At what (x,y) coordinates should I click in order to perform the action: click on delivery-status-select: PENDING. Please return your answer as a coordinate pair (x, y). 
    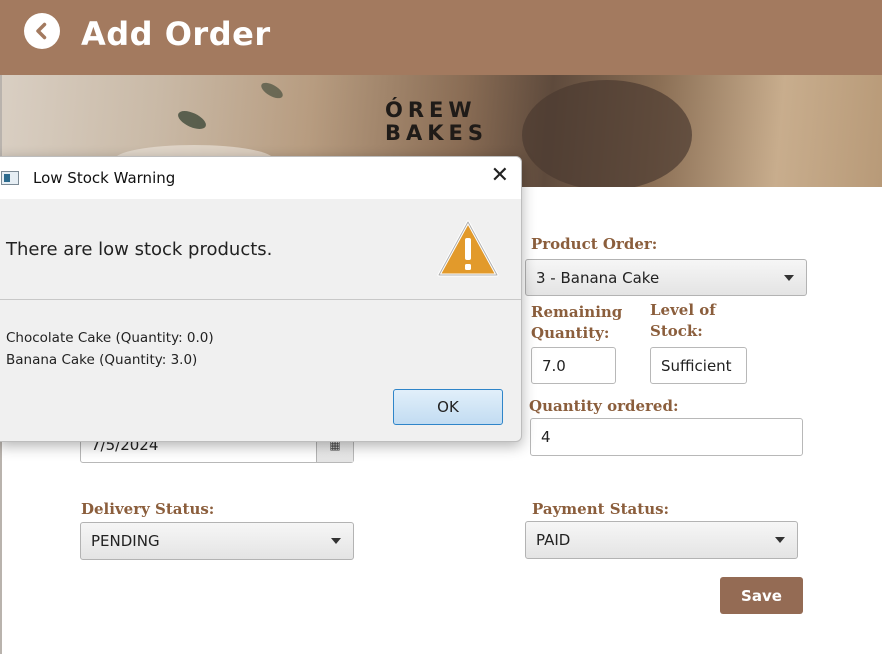
    Looking at the image, I should click on (217, 541).